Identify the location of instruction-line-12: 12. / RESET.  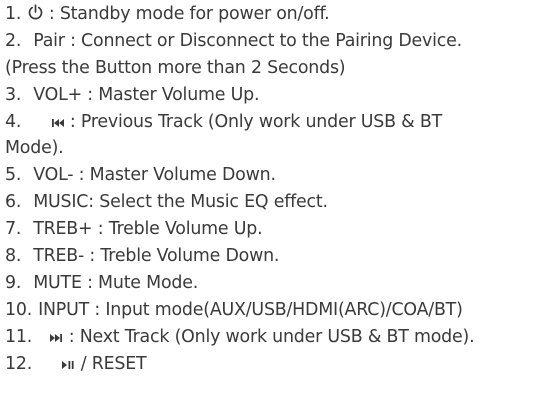
(274, 364).